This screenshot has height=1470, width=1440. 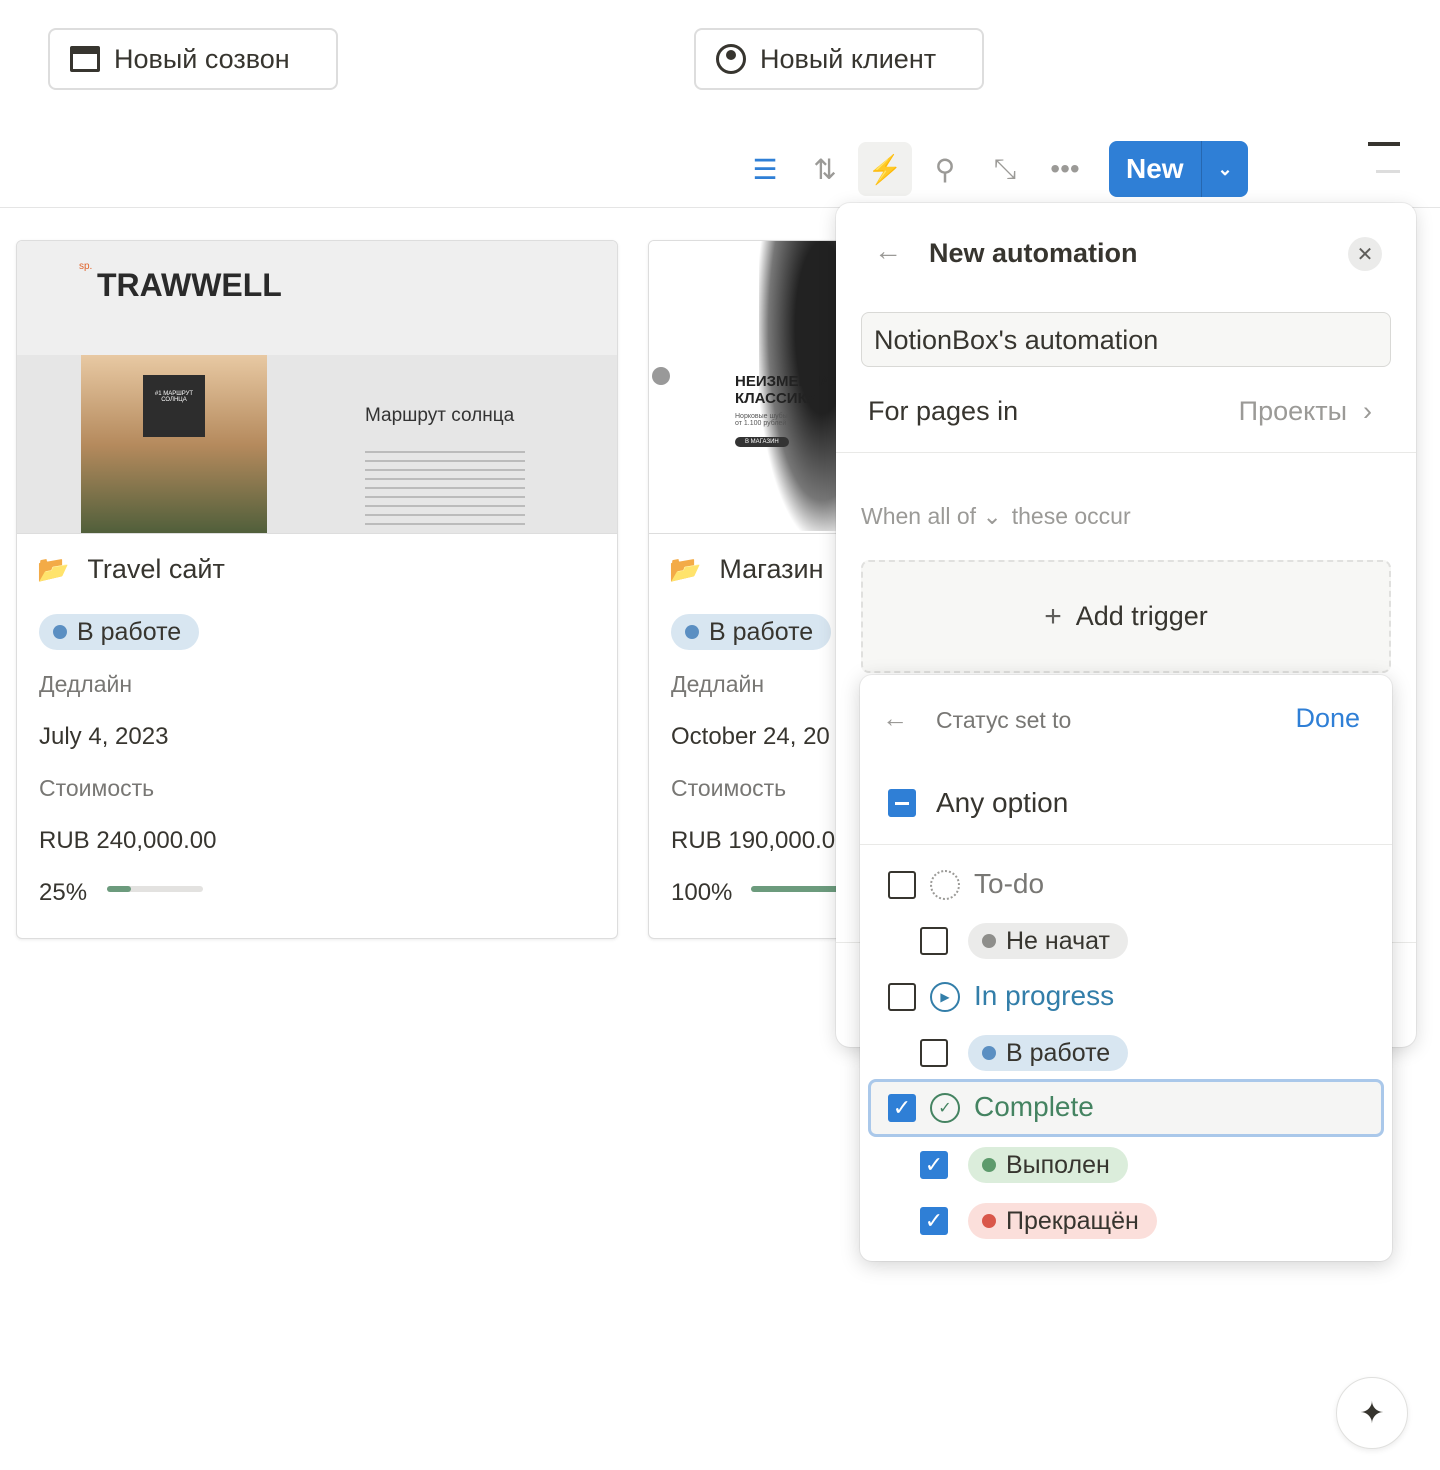 I want to click on complete-group-checkbox: ✓, so click(x=902, y=1108).